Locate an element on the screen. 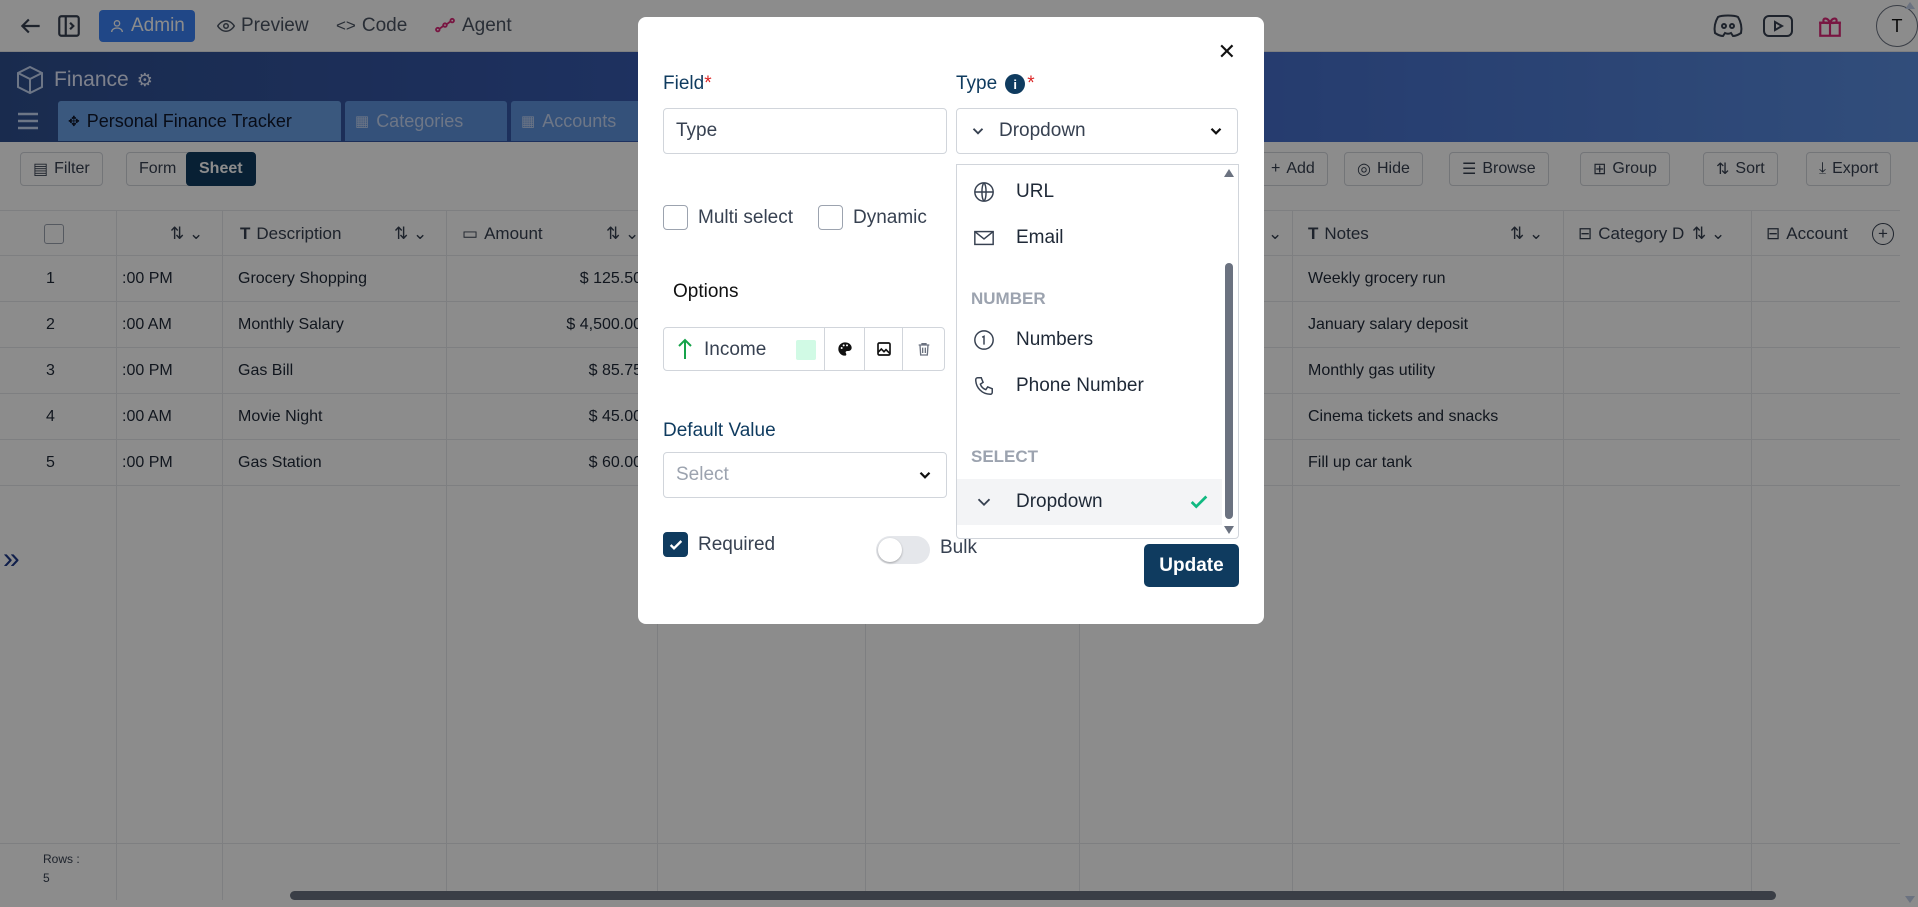  required-label: Required is located at coordinates (737, 544).